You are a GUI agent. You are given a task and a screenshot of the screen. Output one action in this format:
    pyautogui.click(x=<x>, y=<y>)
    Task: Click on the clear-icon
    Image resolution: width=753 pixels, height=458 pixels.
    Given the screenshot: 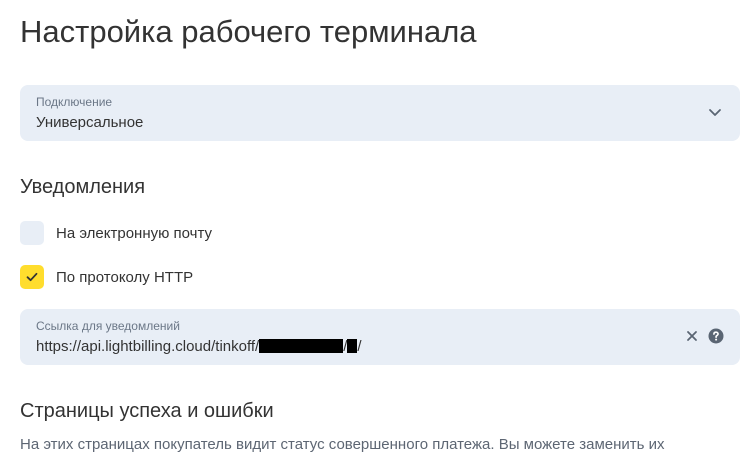 What is the action you would take?
    pyautogui.click(x=692, y=336)
    